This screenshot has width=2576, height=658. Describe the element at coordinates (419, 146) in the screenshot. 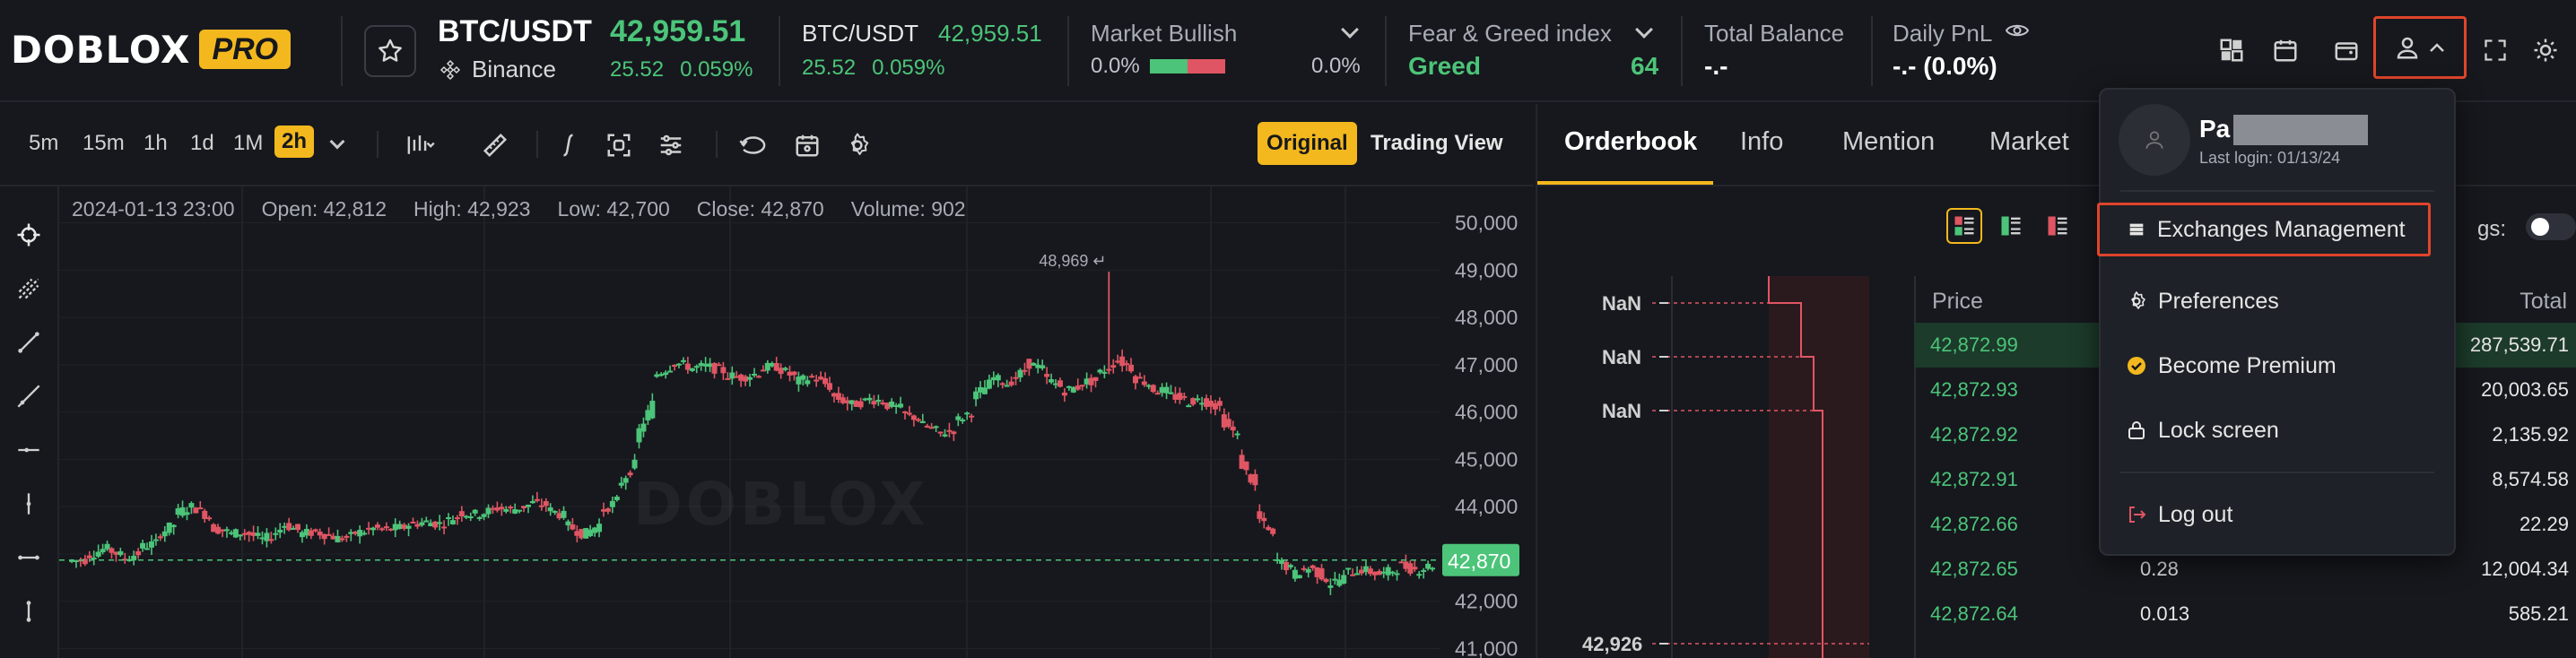

I see `chart-type-icon` at that location.